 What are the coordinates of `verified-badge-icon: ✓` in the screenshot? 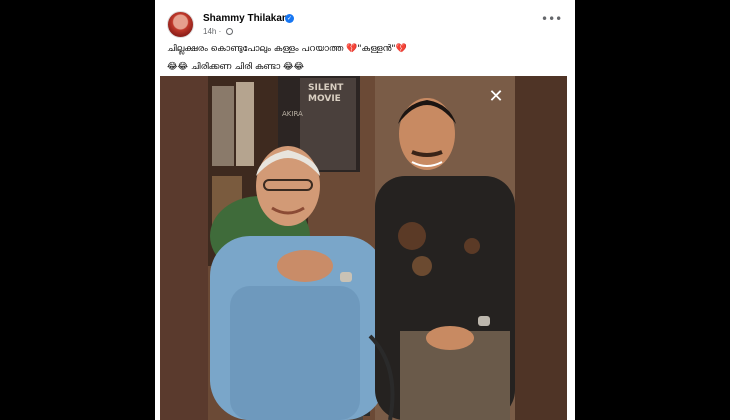 It's located at (289, 18).